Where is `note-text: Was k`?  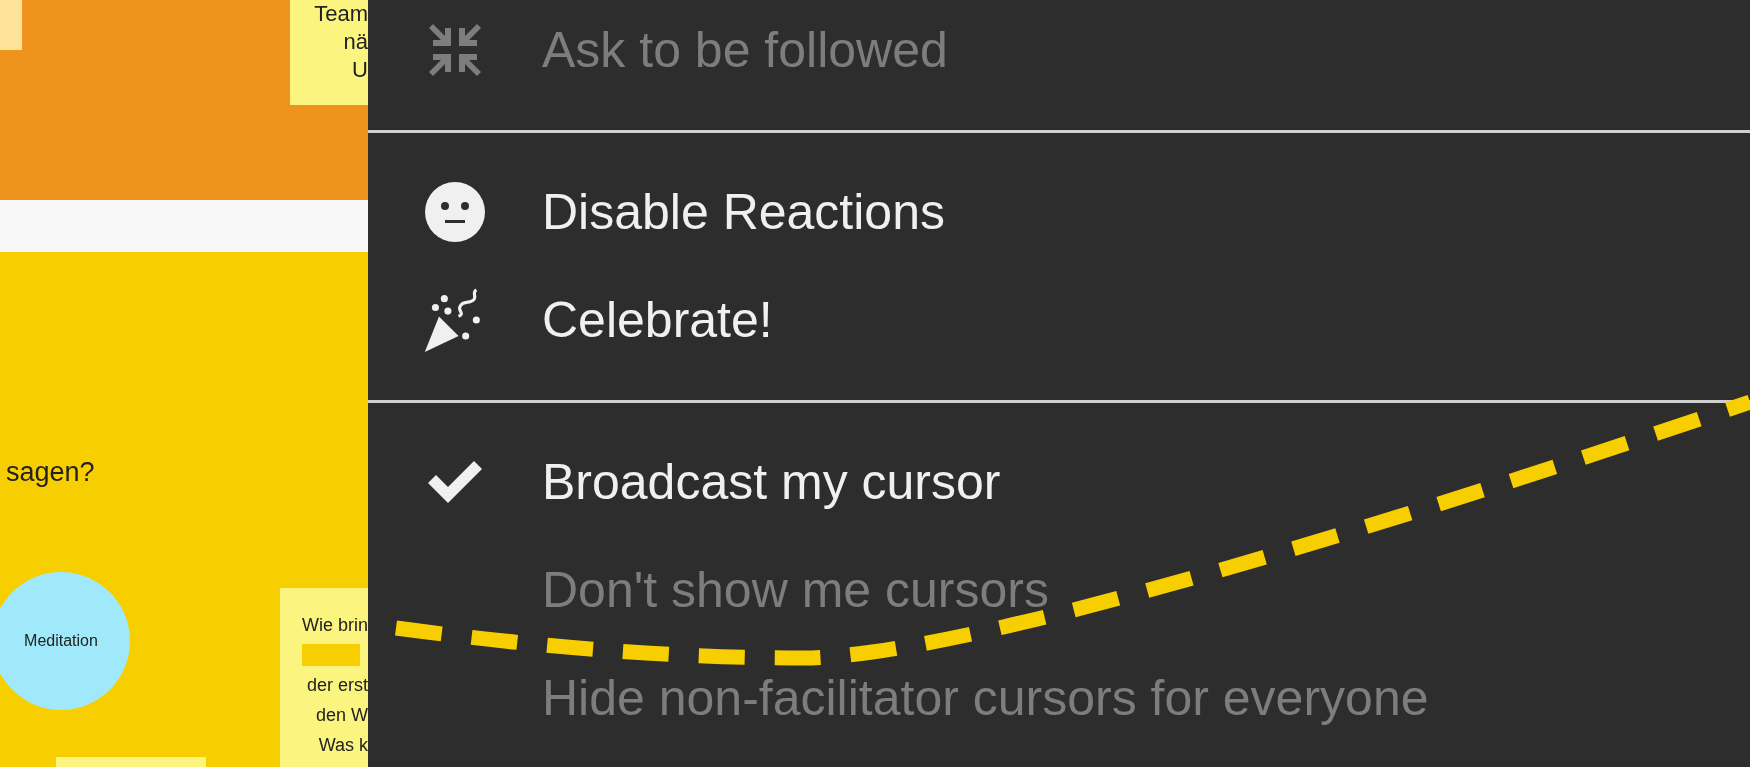 note-text: Was k is located at coordinates (343, 745).